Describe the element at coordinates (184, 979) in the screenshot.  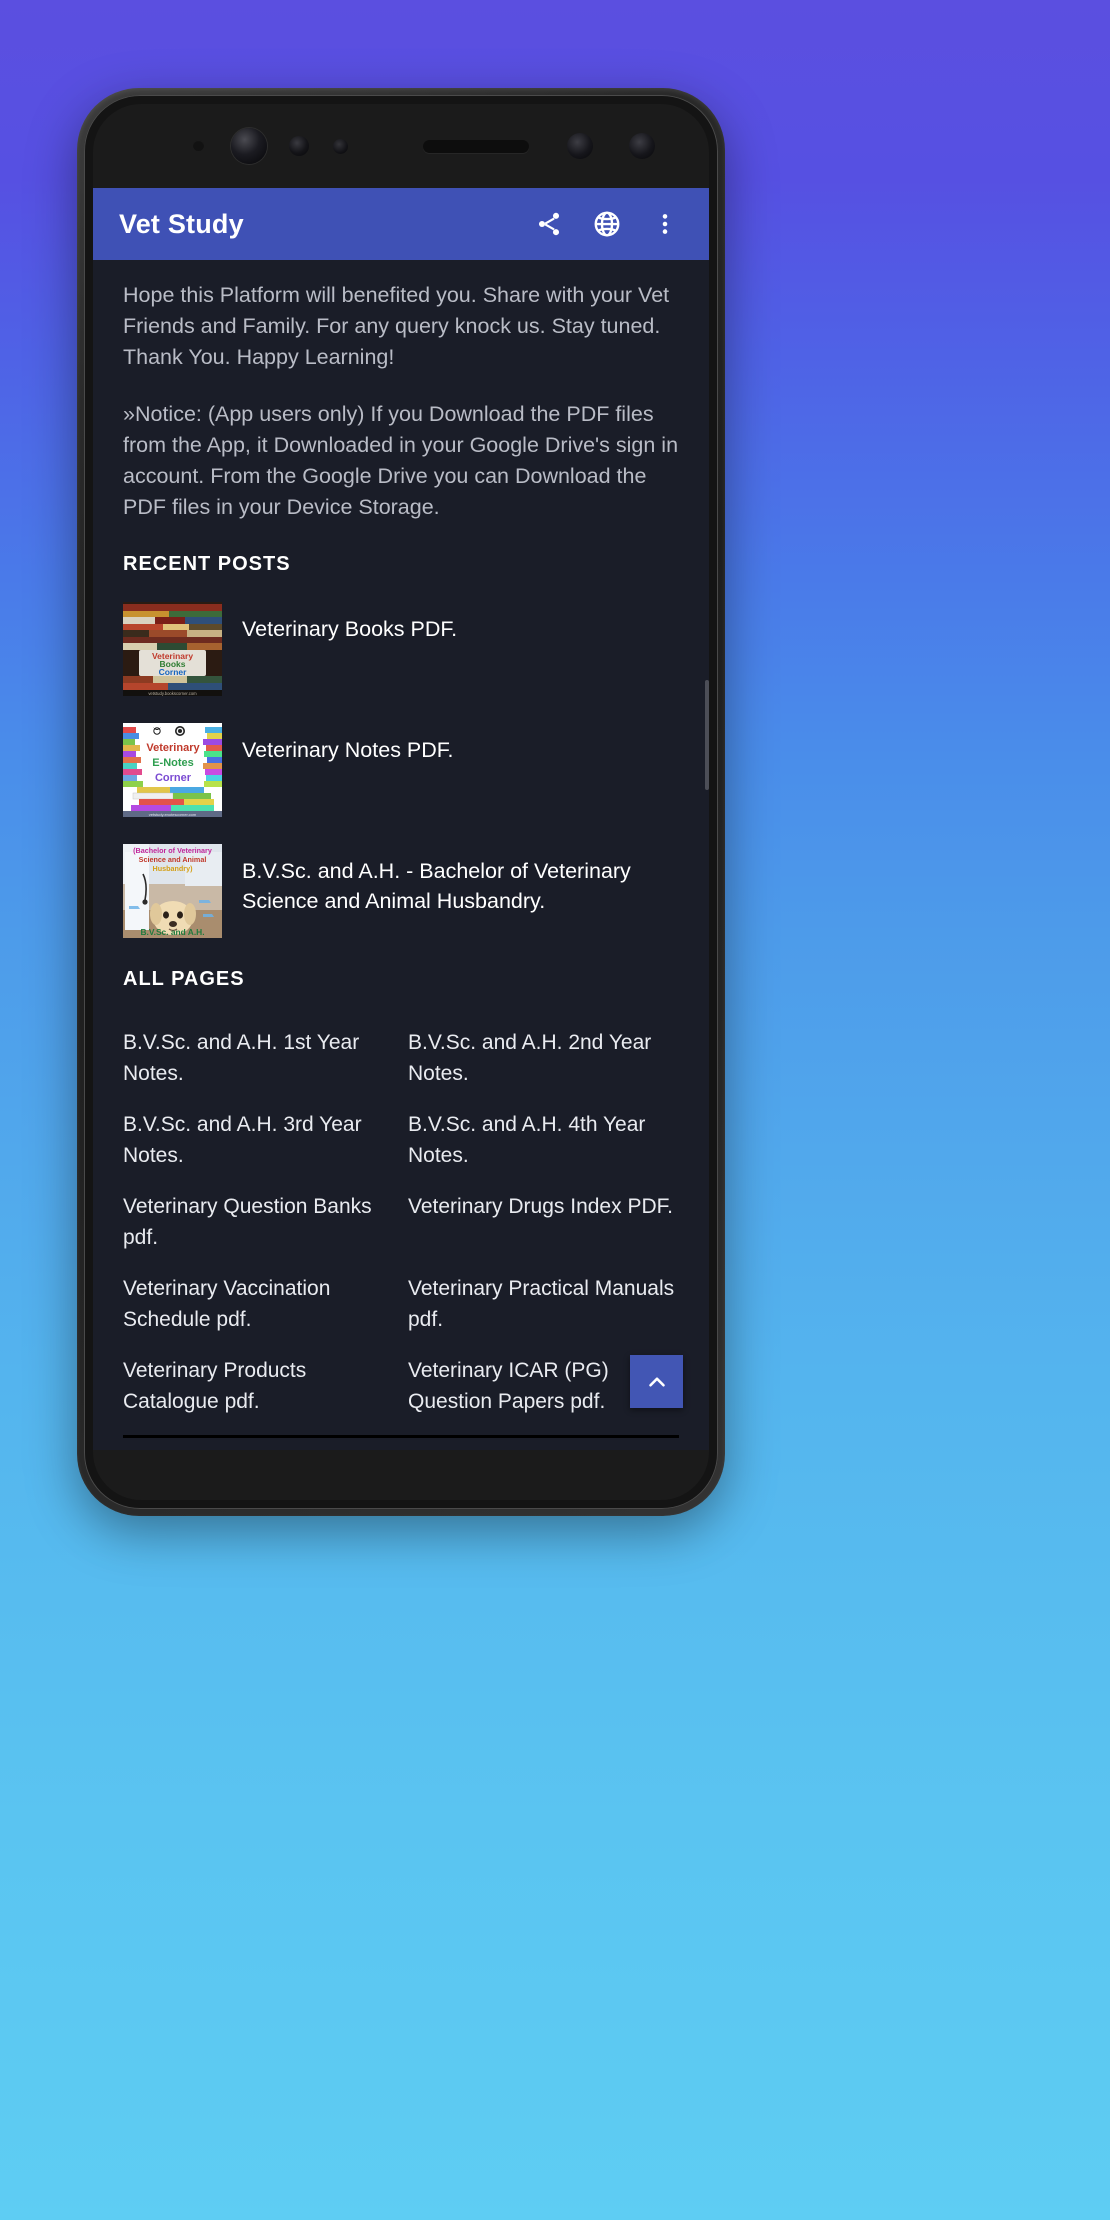
I see `all-pages-heading: ALL PAGES` at that location.